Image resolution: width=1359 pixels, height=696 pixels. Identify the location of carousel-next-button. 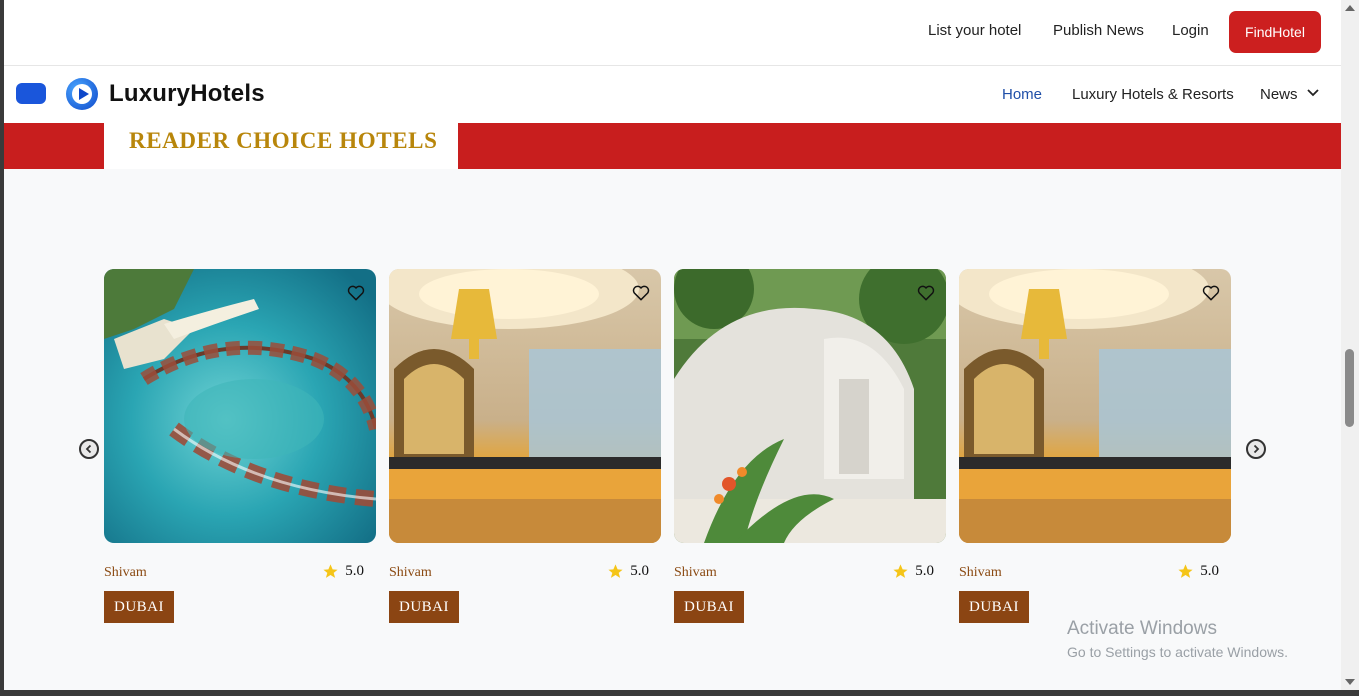
(1256, 449).